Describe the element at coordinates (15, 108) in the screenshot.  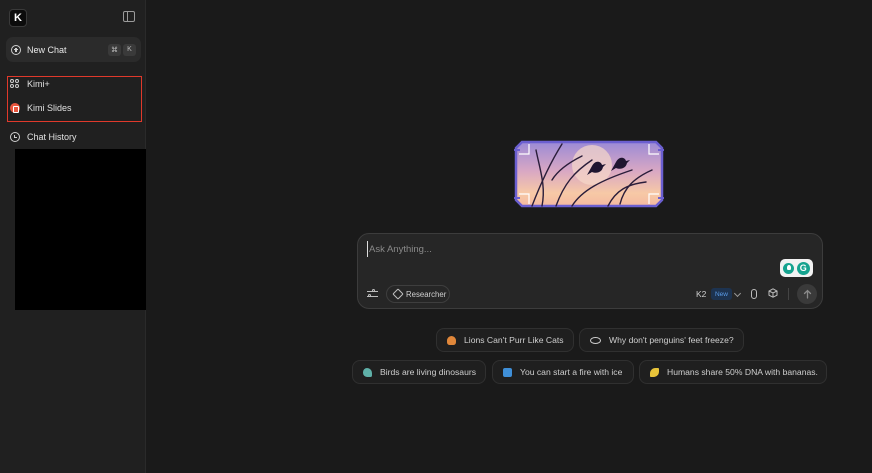
I see `slides-icon` at that location.